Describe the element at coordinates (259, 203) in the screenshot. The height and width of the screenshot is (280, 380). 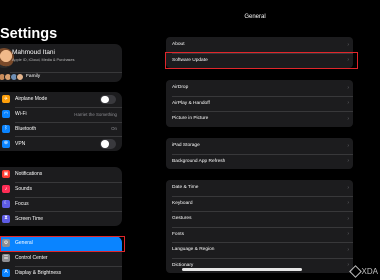
I see `list-item-keyboard: Keyboard ›` at that location.